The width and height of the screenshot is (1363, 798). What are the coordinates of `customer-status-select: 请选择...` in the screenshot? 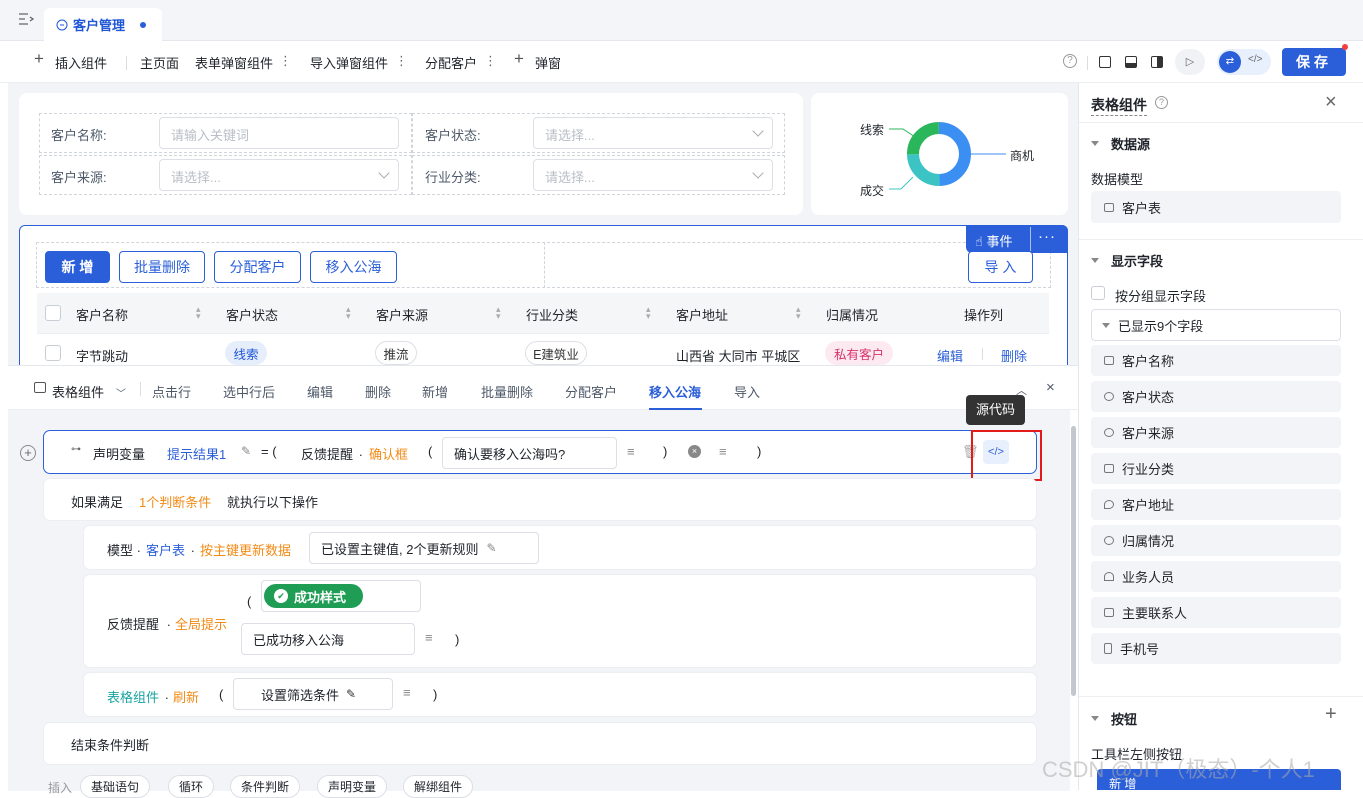 It's located at (653, 133).